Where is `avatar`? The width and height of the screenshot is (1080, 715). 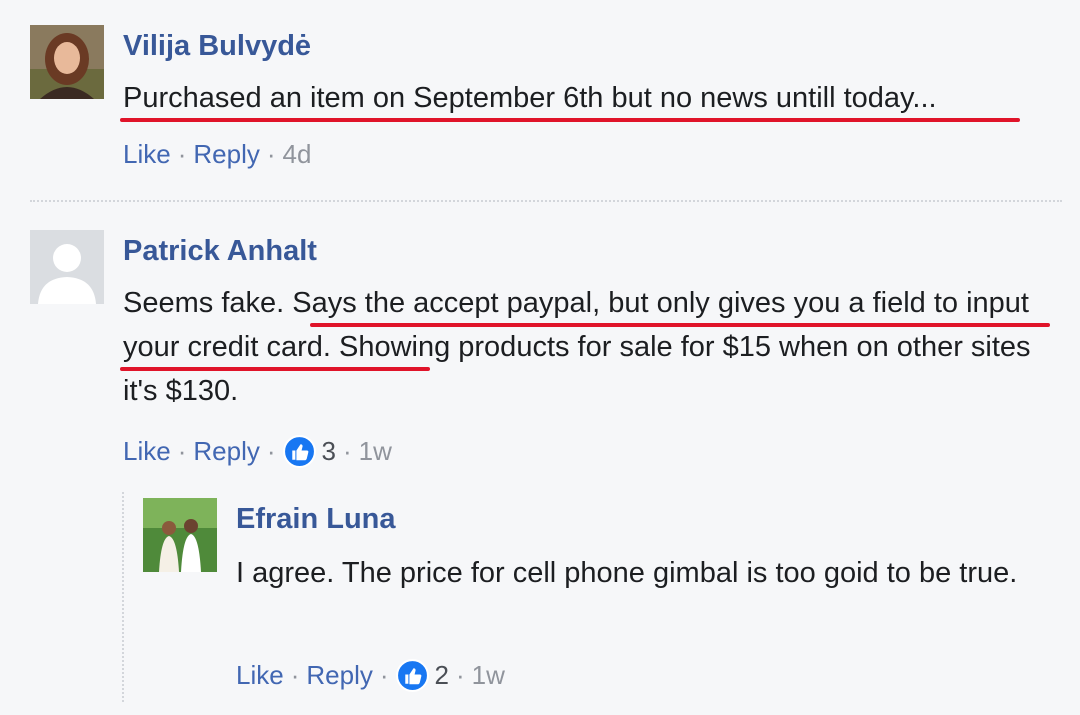 avatar is located at coordinates (180, 535).